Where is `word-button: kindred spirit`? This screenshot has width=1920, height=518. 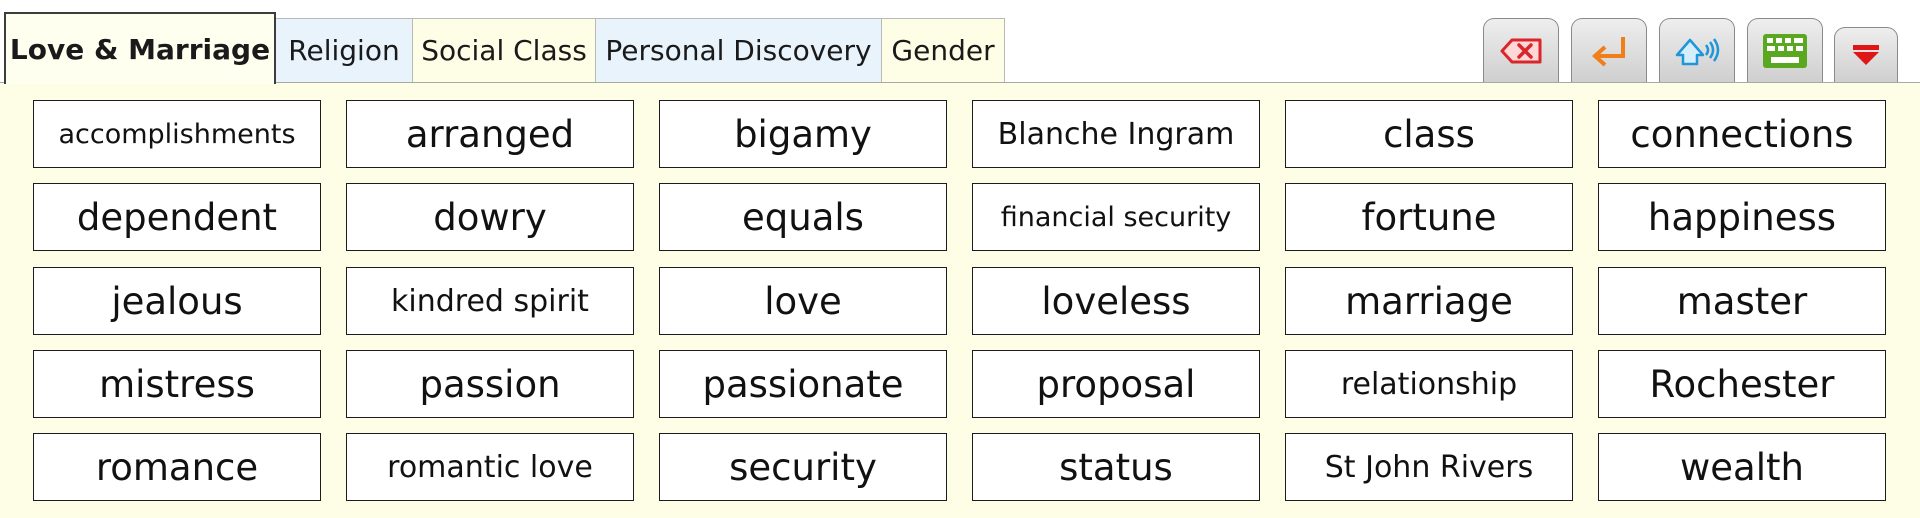
word-button: kindred spirit is located at coordinates (490, 301).